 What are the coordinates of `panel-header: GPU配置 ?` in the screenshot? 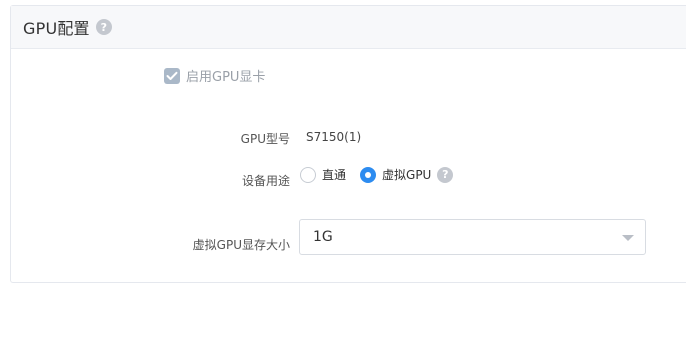 It's located at (348, 27).